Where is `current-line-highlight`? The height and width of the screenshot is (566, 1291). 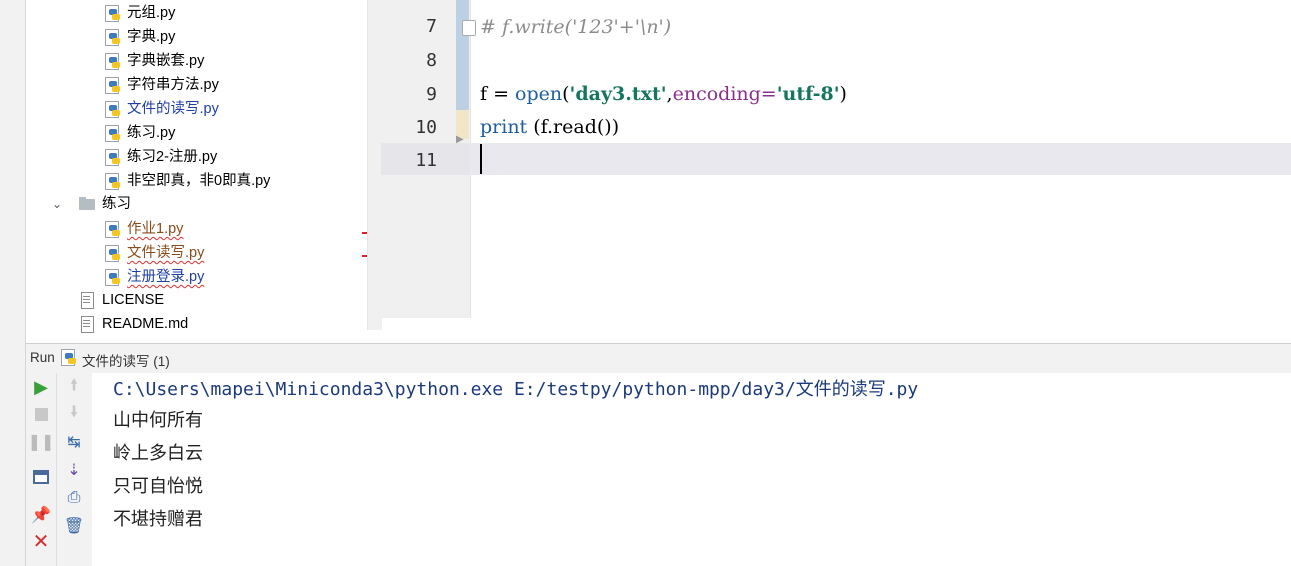
current-line-highlight is located at coordinates (836, 159).